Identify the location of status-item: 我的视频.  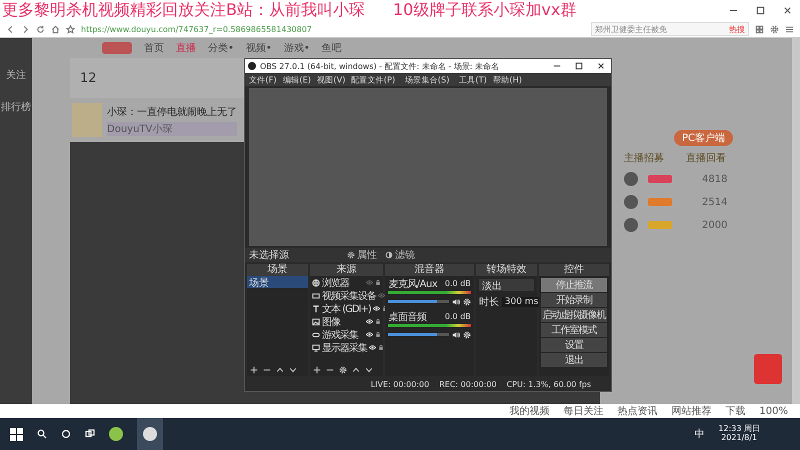
(529, 411).